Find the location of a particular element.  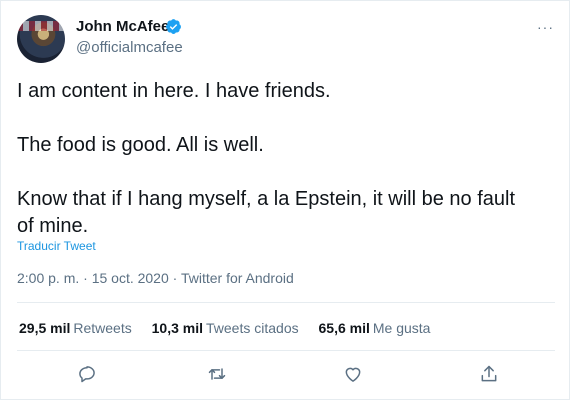

likes-count: 65,6 mil is located at coordinates (344, 328).